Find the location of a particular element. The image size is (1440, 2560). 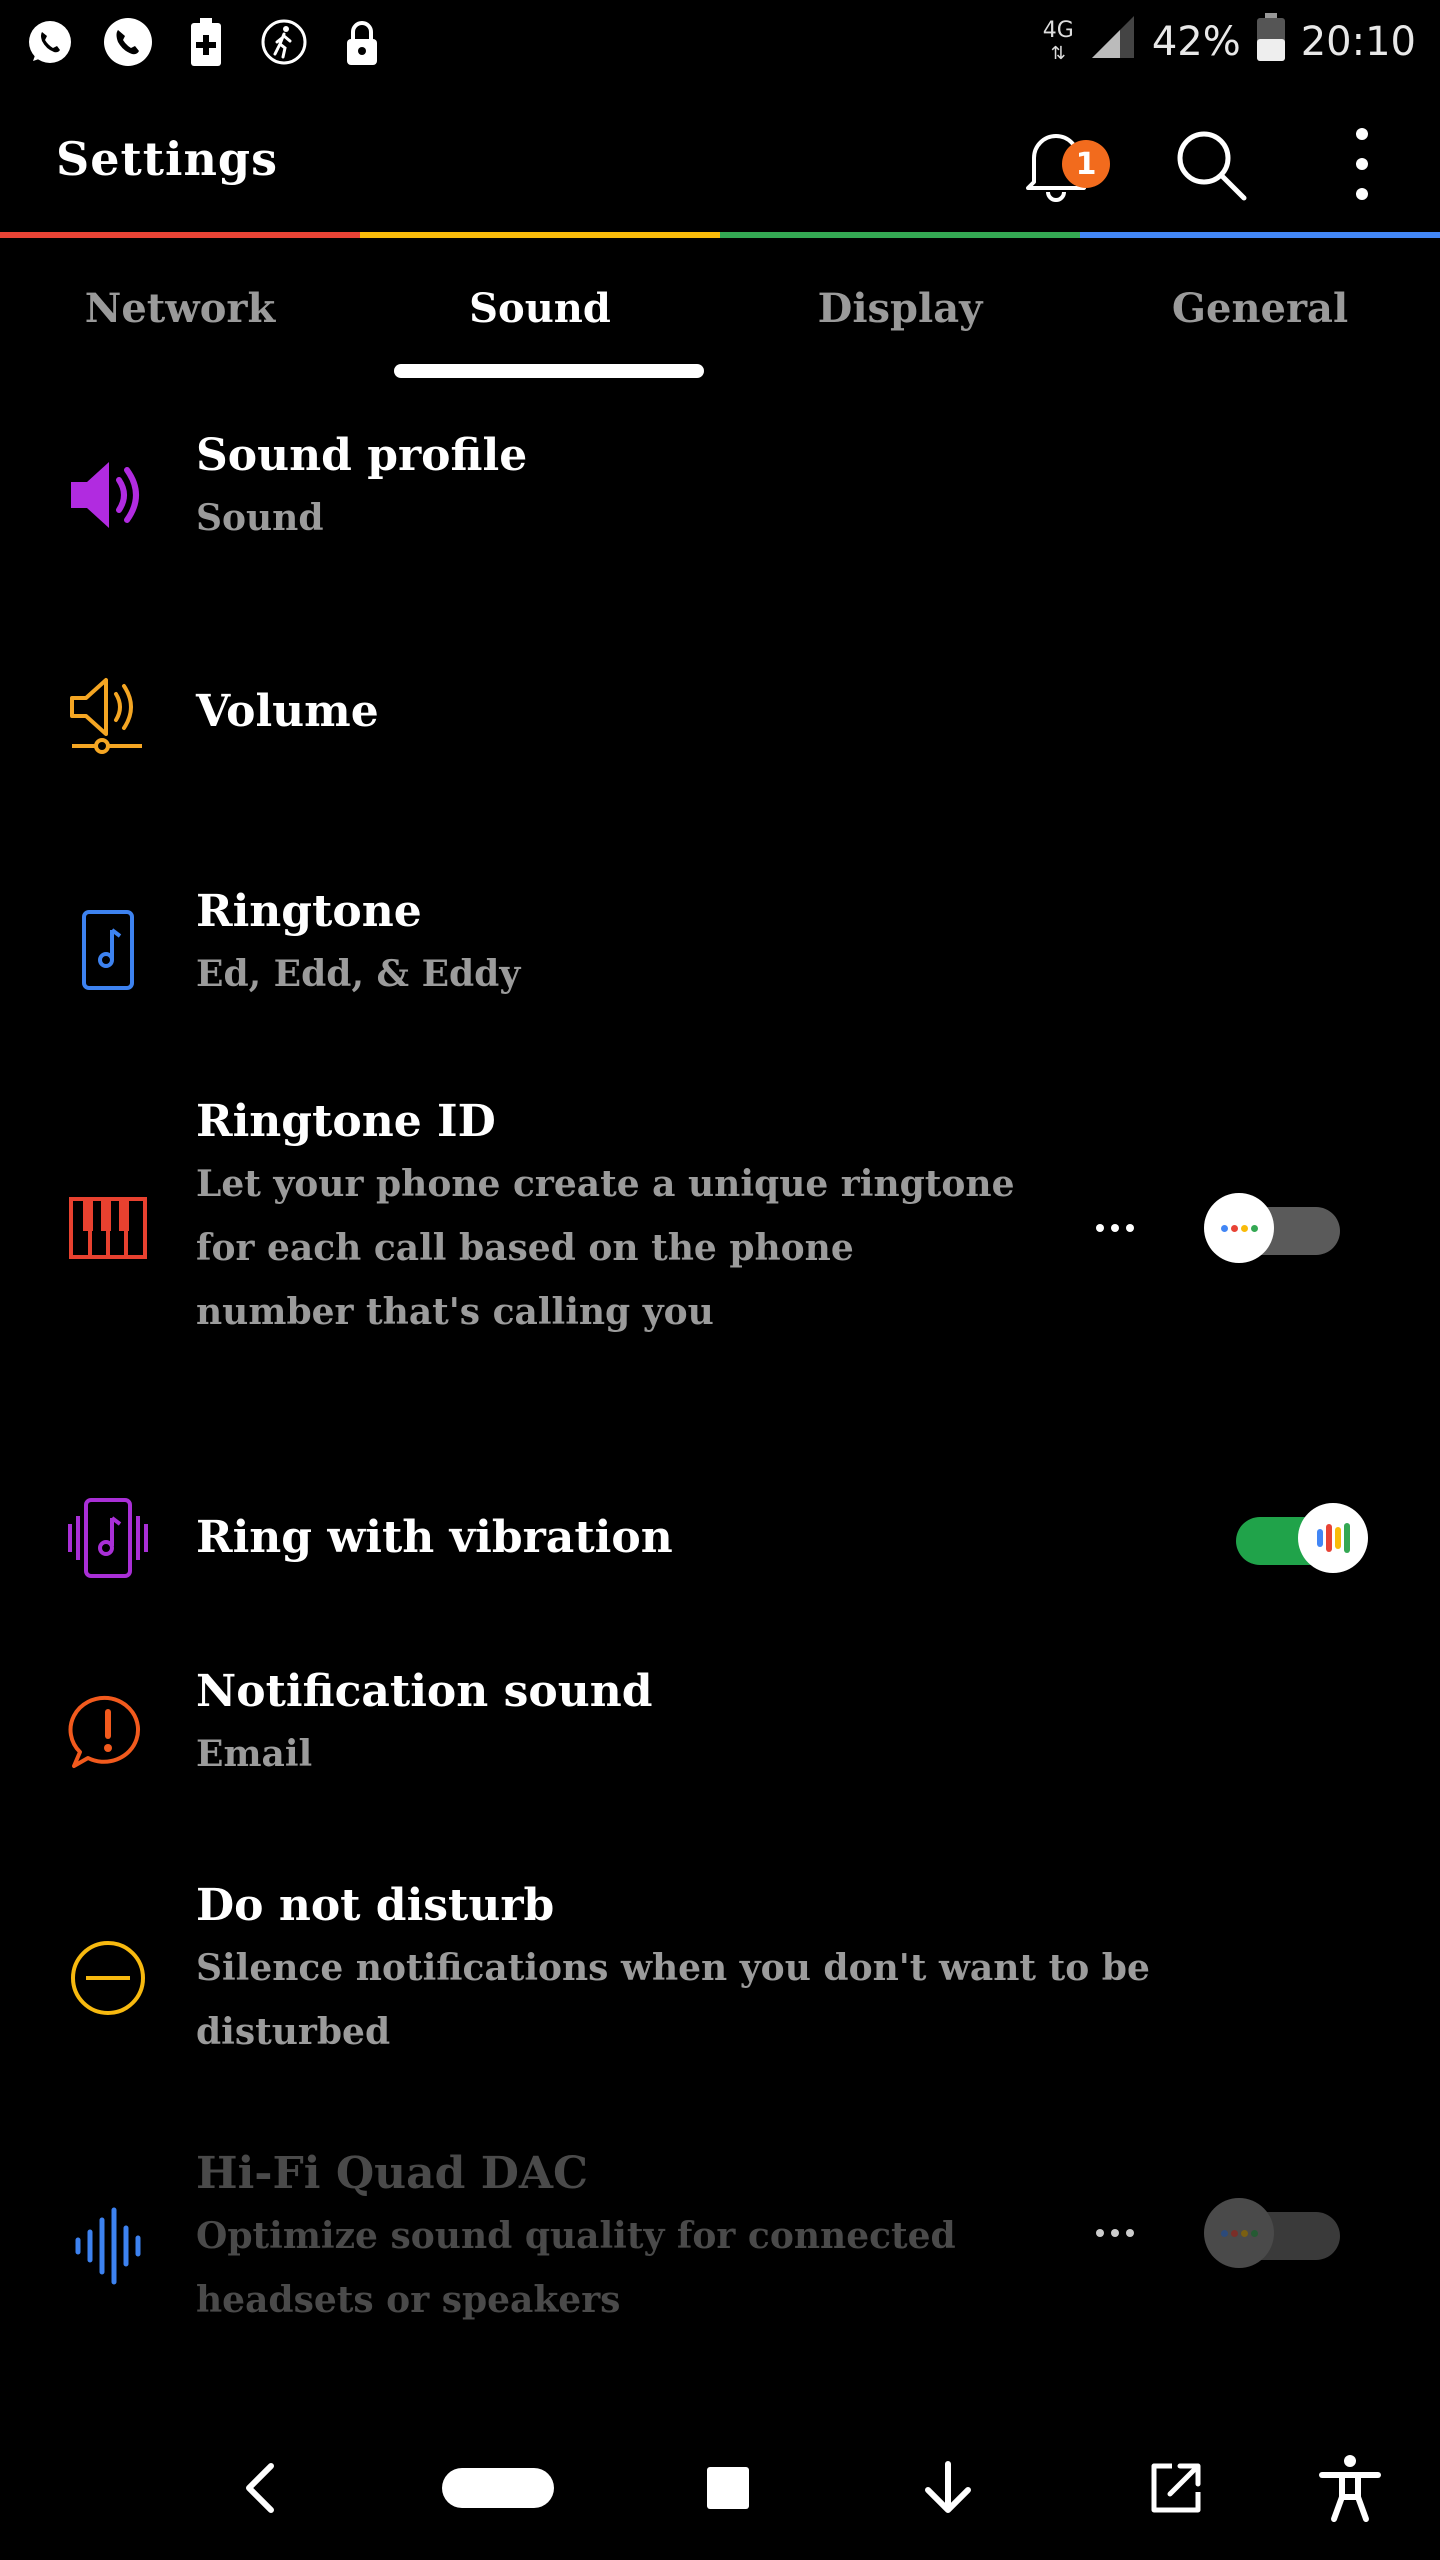

setting-title: Hi-Fi Quad DAC is located at coordinates (392, 2173).